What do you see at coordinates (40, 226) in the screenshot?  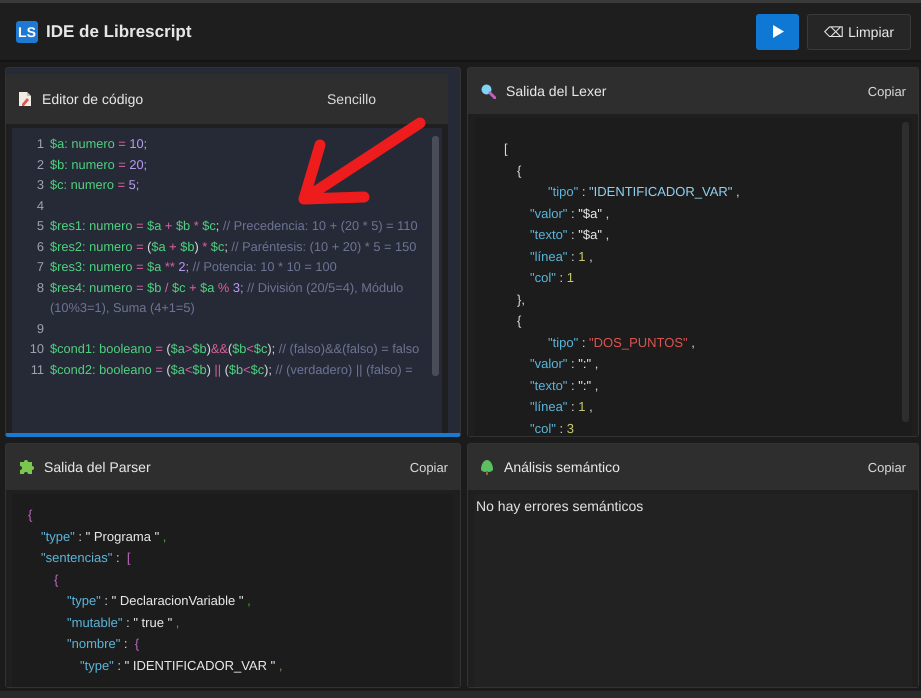 I see `line-number: 5` at bounding box center [40, 226].